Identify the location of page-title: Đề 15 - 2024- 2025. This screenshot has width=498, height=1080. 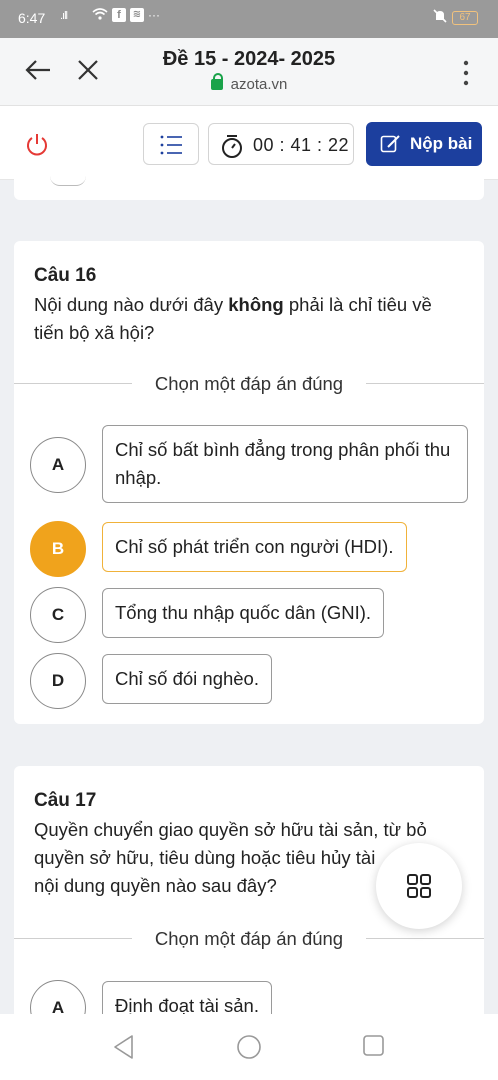
(249, 59).